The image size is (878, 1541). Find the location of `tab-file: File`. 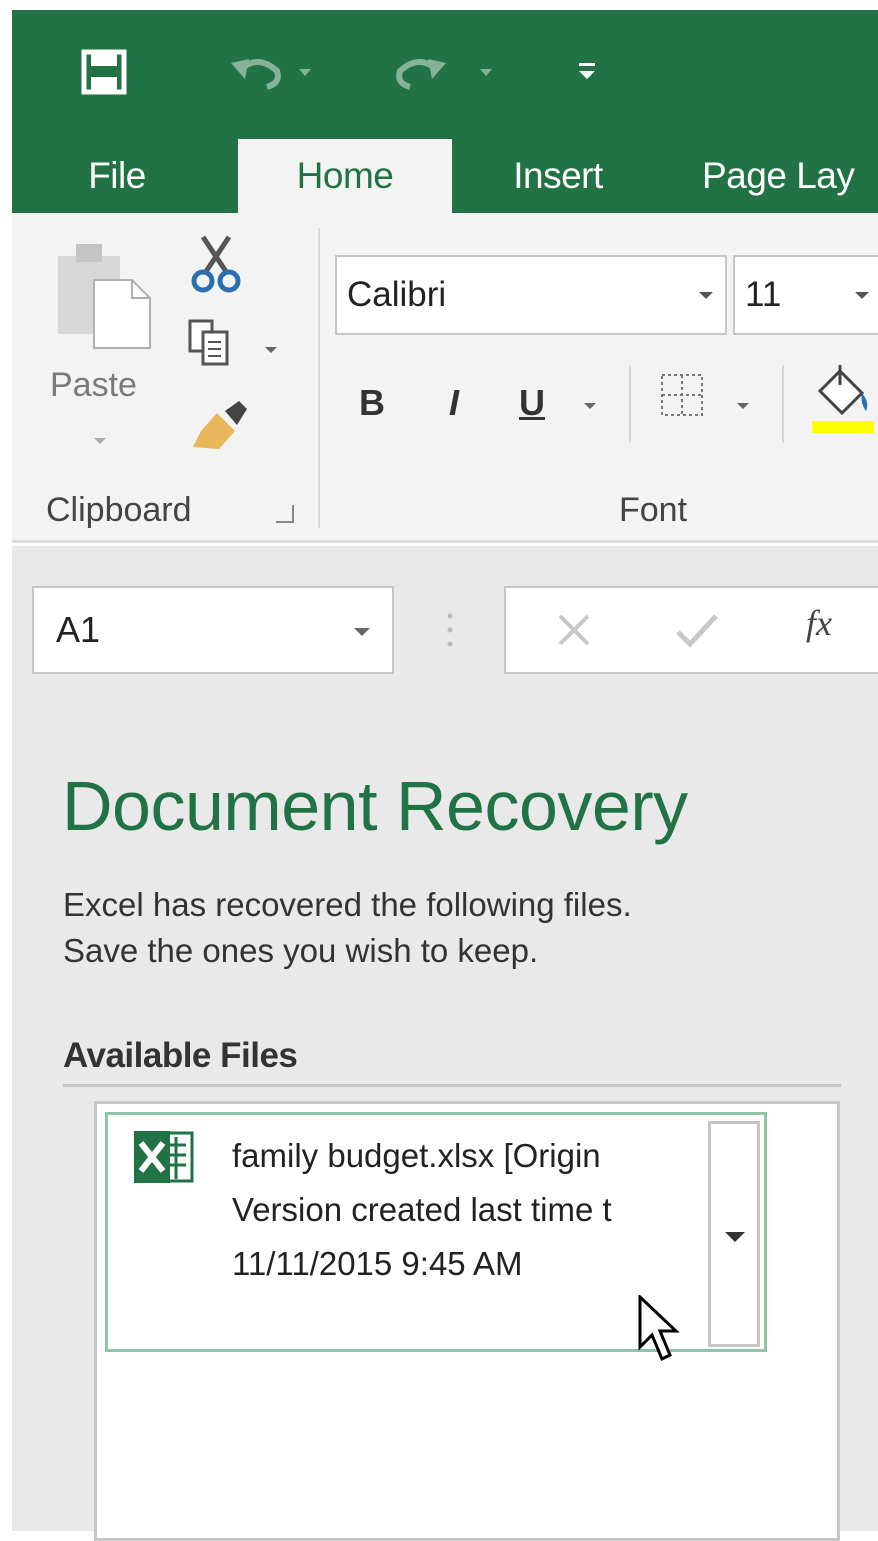

tab-file: File is located at coordinates (117, 176).